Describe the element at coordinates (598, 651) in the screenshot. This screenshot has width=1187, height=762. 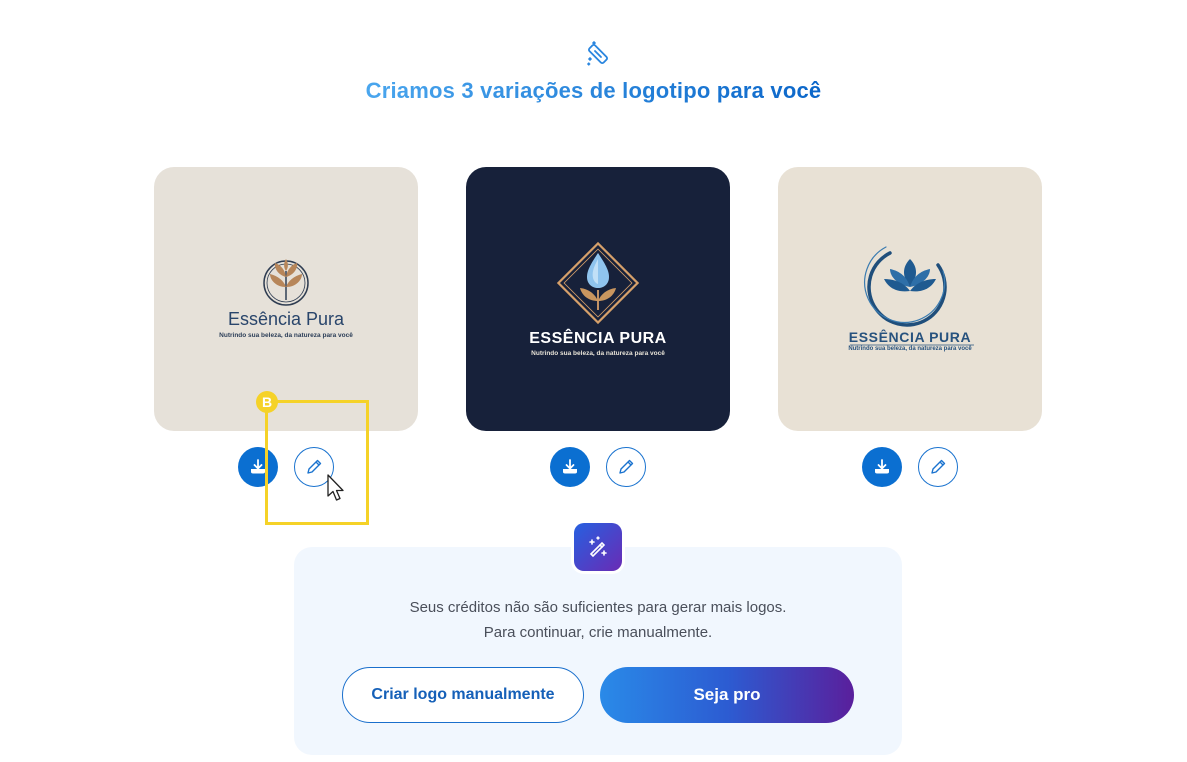
I see `credits-panel` at that location.